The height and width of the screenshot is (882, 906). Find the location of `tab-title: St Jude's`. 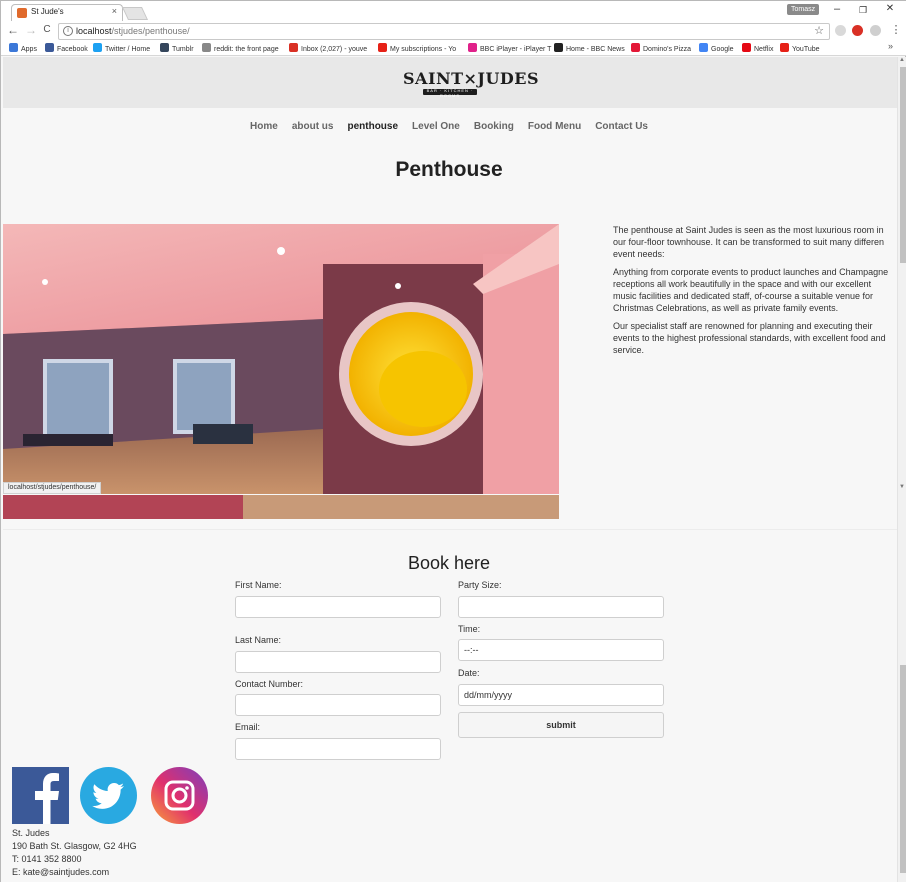

tab-title: St Jude's is located at coordinates (47, 11).